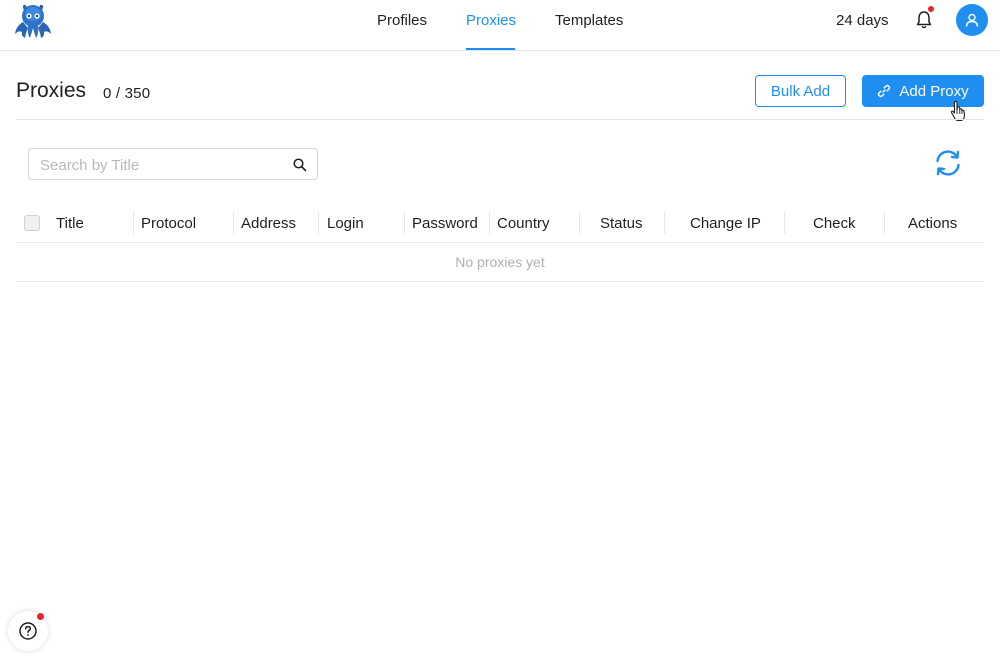 The image size is (1000, 662). Describe the element at coordinates (934, 91) in the screenshot. I see `add-proxy-label: Add Proxy` at that location.